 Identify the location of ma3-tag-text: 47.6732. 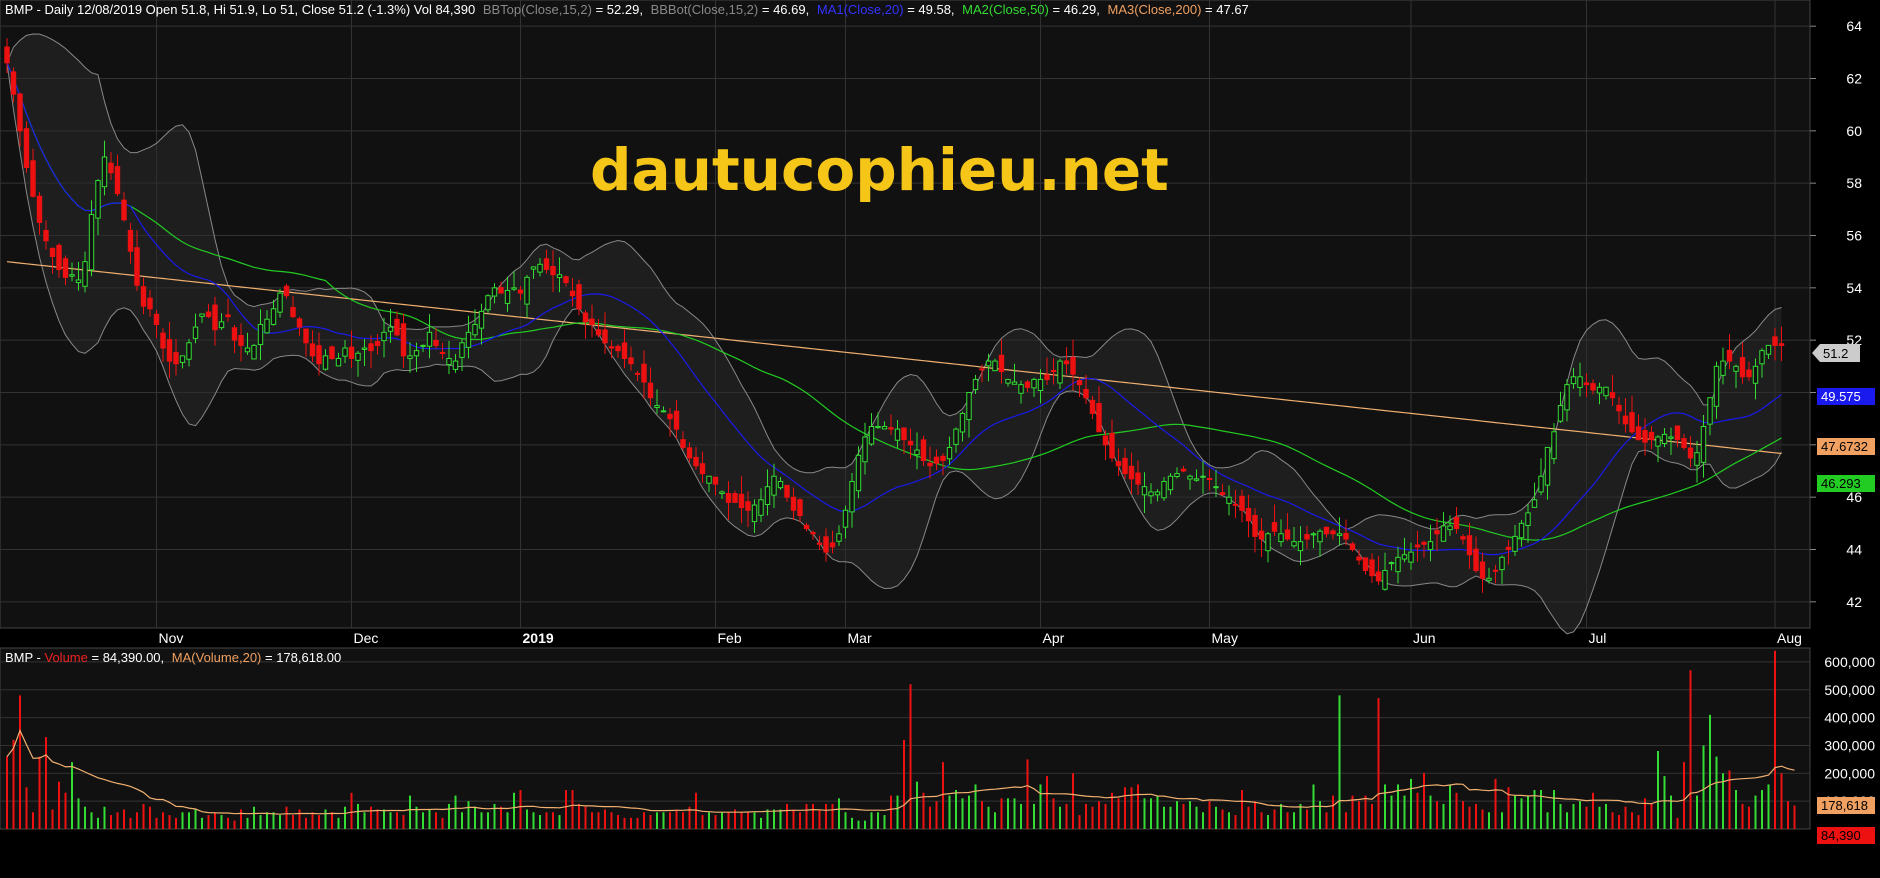
(1844, 446).